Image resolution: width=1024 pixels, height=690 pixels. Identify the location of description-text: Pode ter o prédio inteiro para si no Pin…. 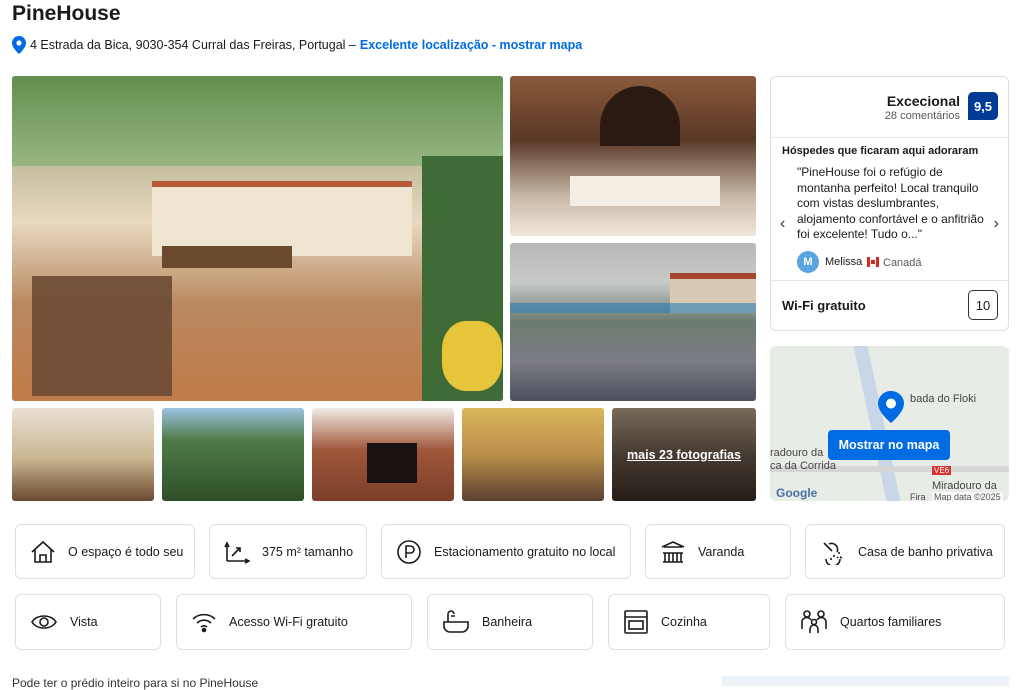
(135, 683).